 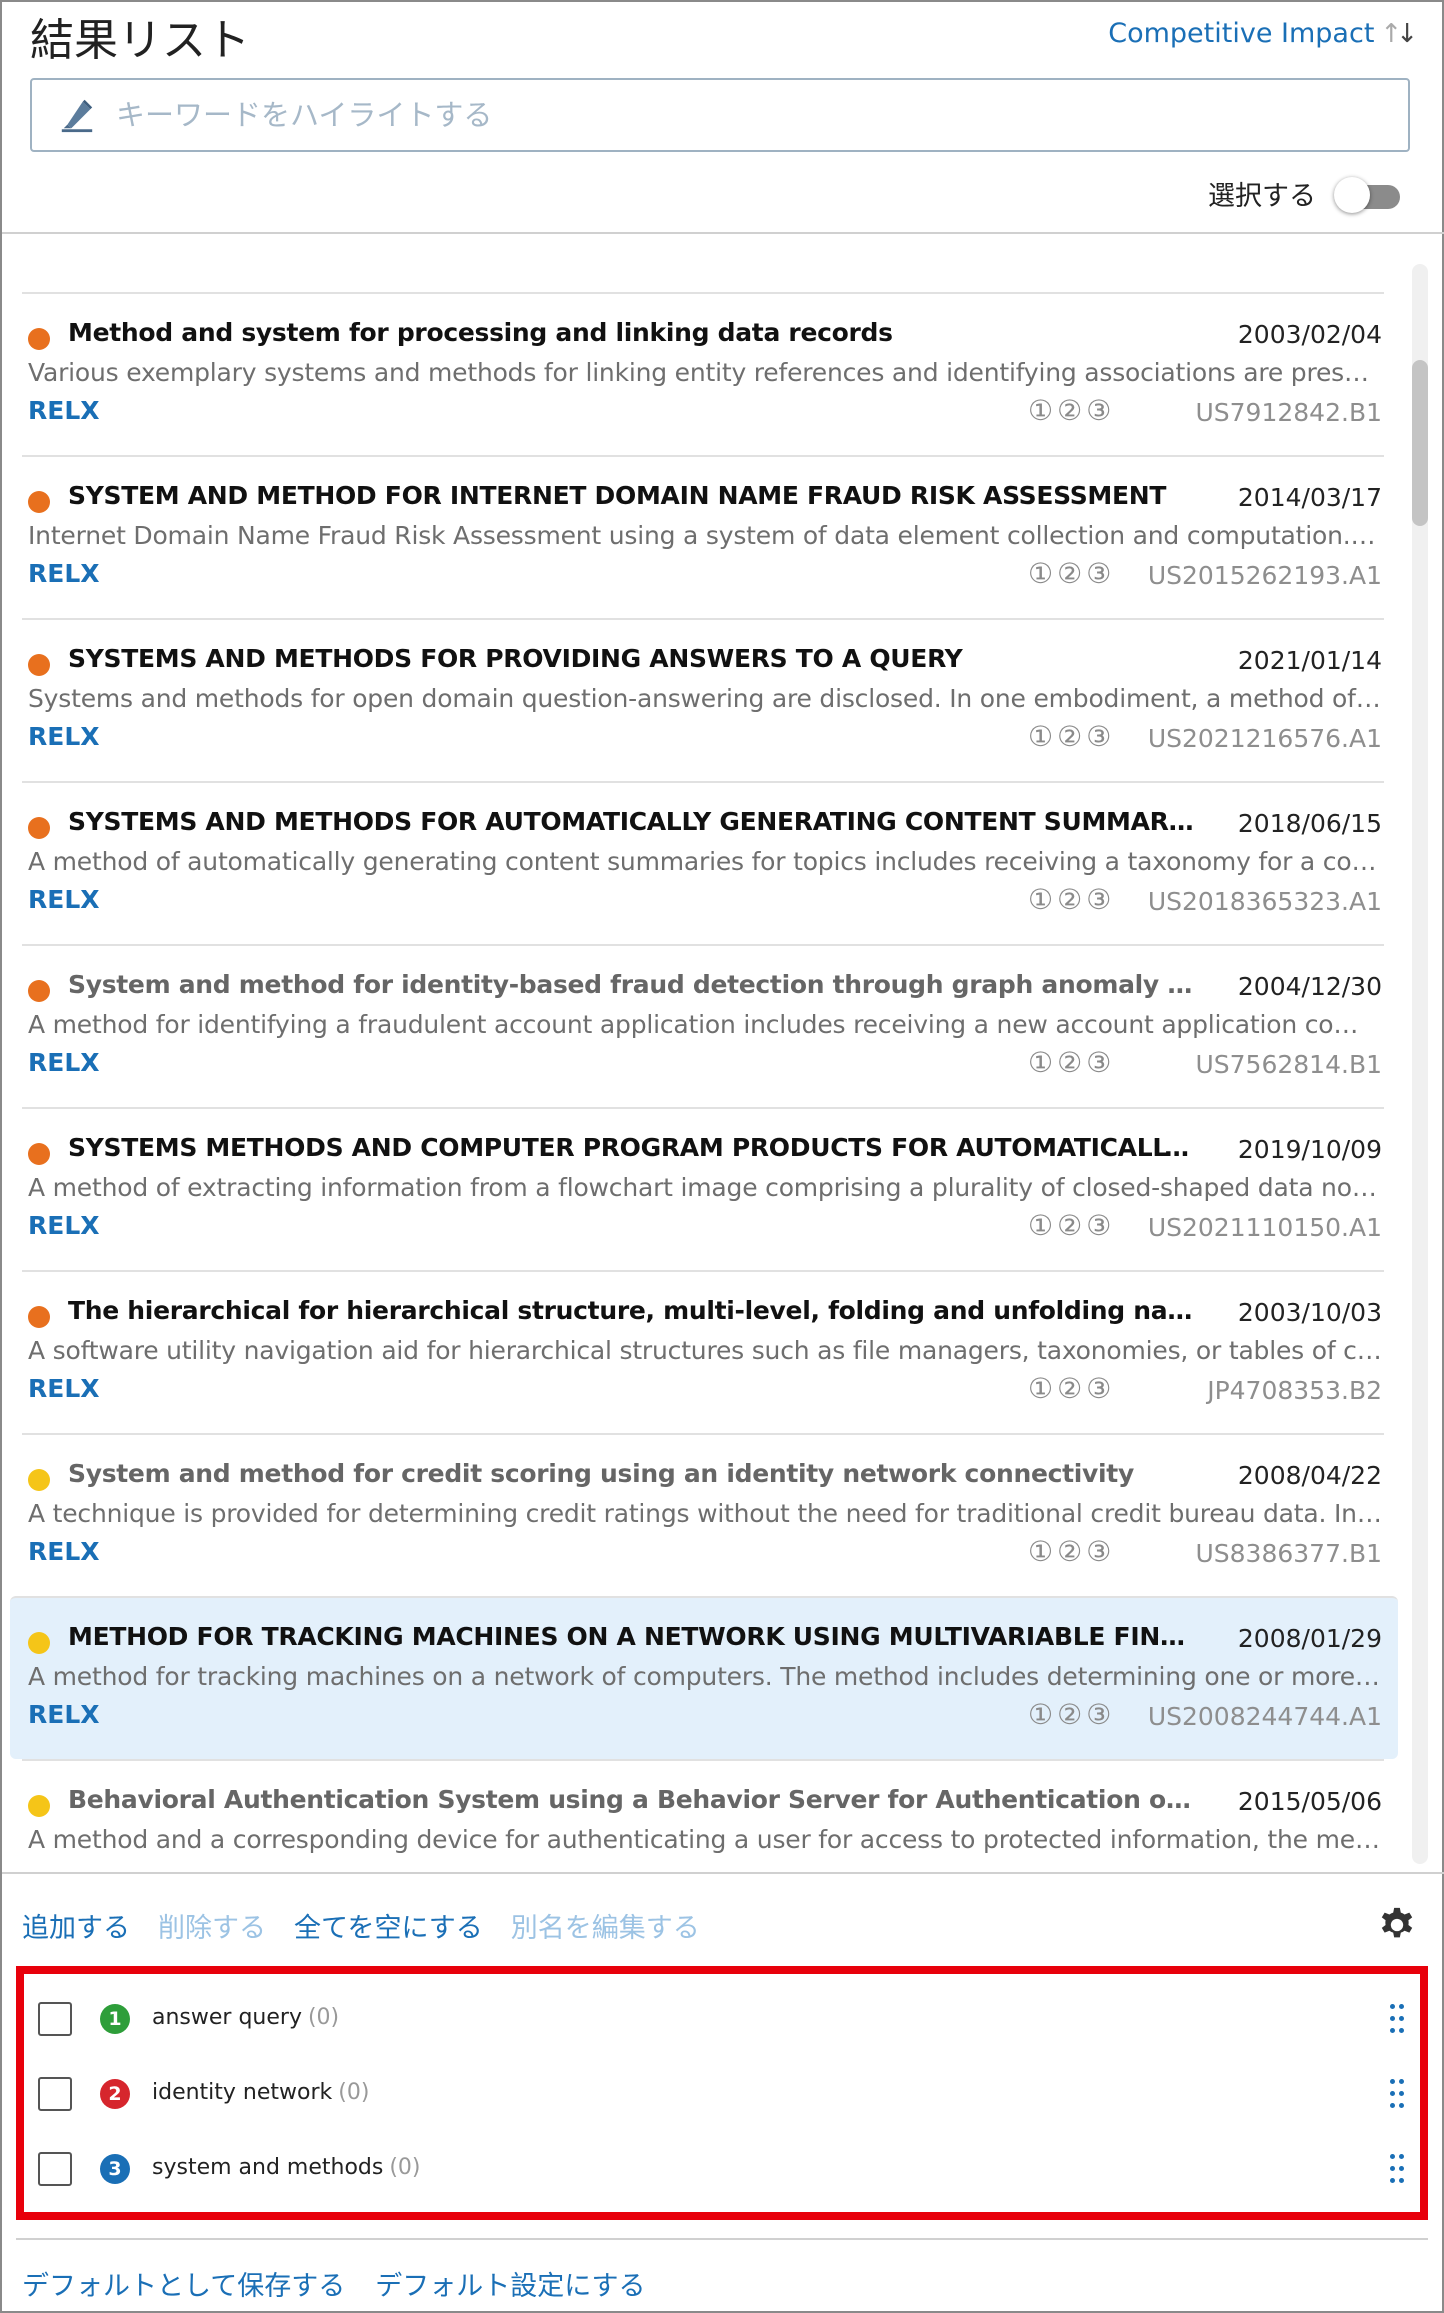 What do you see at coordinates (1262, 196) in the screenshot?
I see `select-mode-label: 選択する` at bounding box center [1262, 196].